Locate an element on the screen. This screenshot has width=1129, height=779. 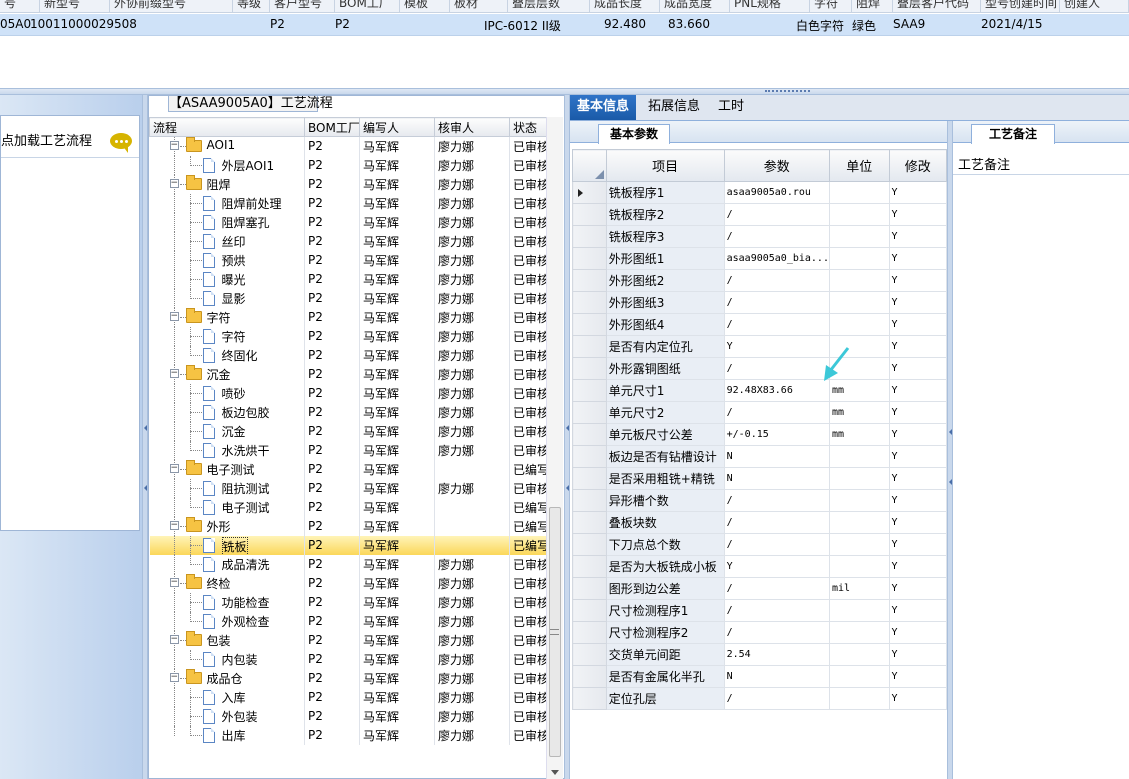
tree-node-label: 板边包胶 is located at coordinates (246, 412).